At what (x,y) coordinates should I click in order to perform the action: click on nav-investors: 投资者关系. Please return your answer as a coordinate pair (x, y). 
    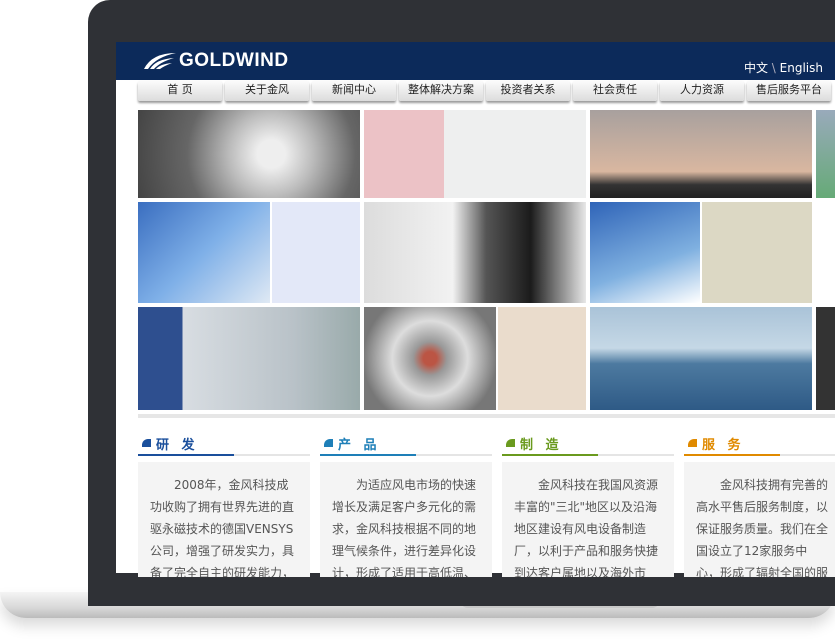
    Looking at the image, I should click on (528, 90).